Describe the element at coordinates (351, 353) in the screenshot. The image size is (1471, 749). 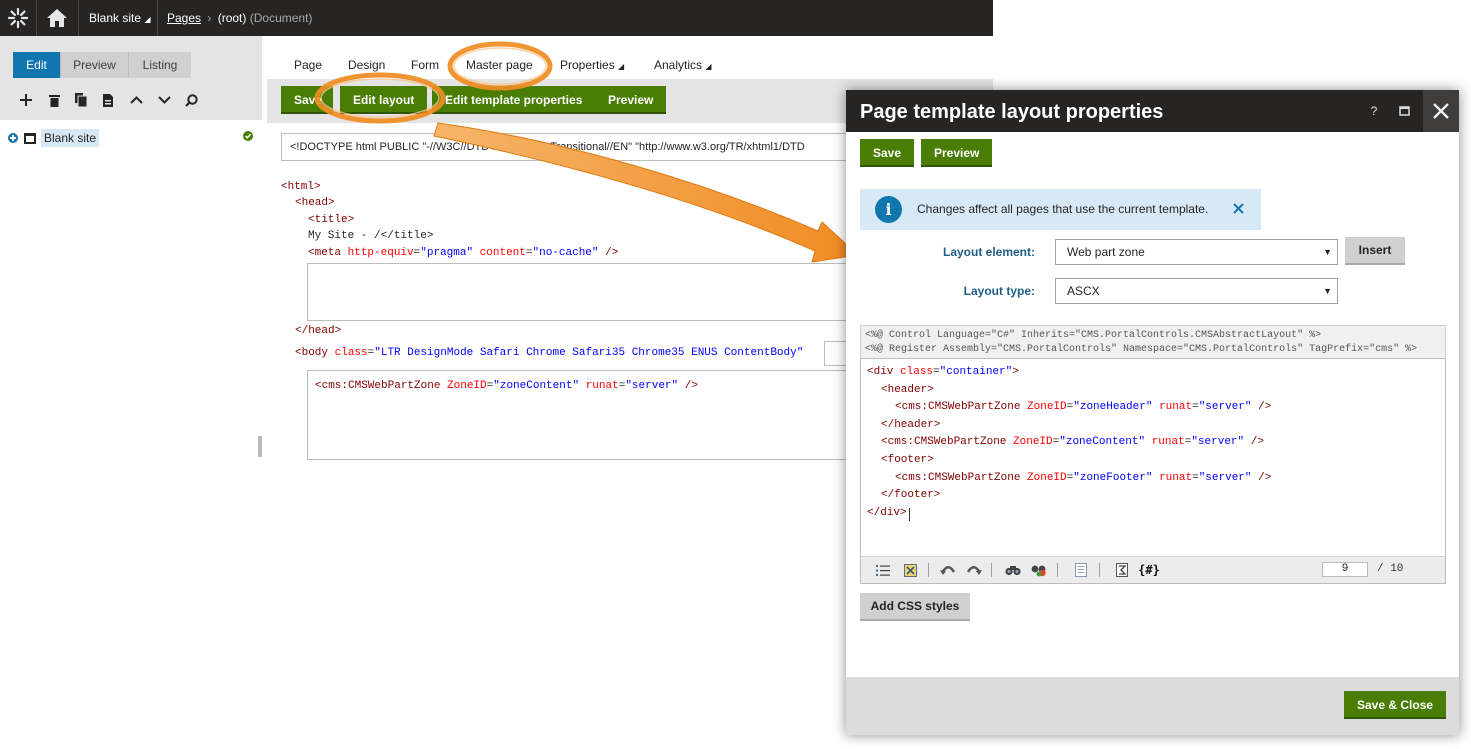
I see `body-attr: class` at that location.